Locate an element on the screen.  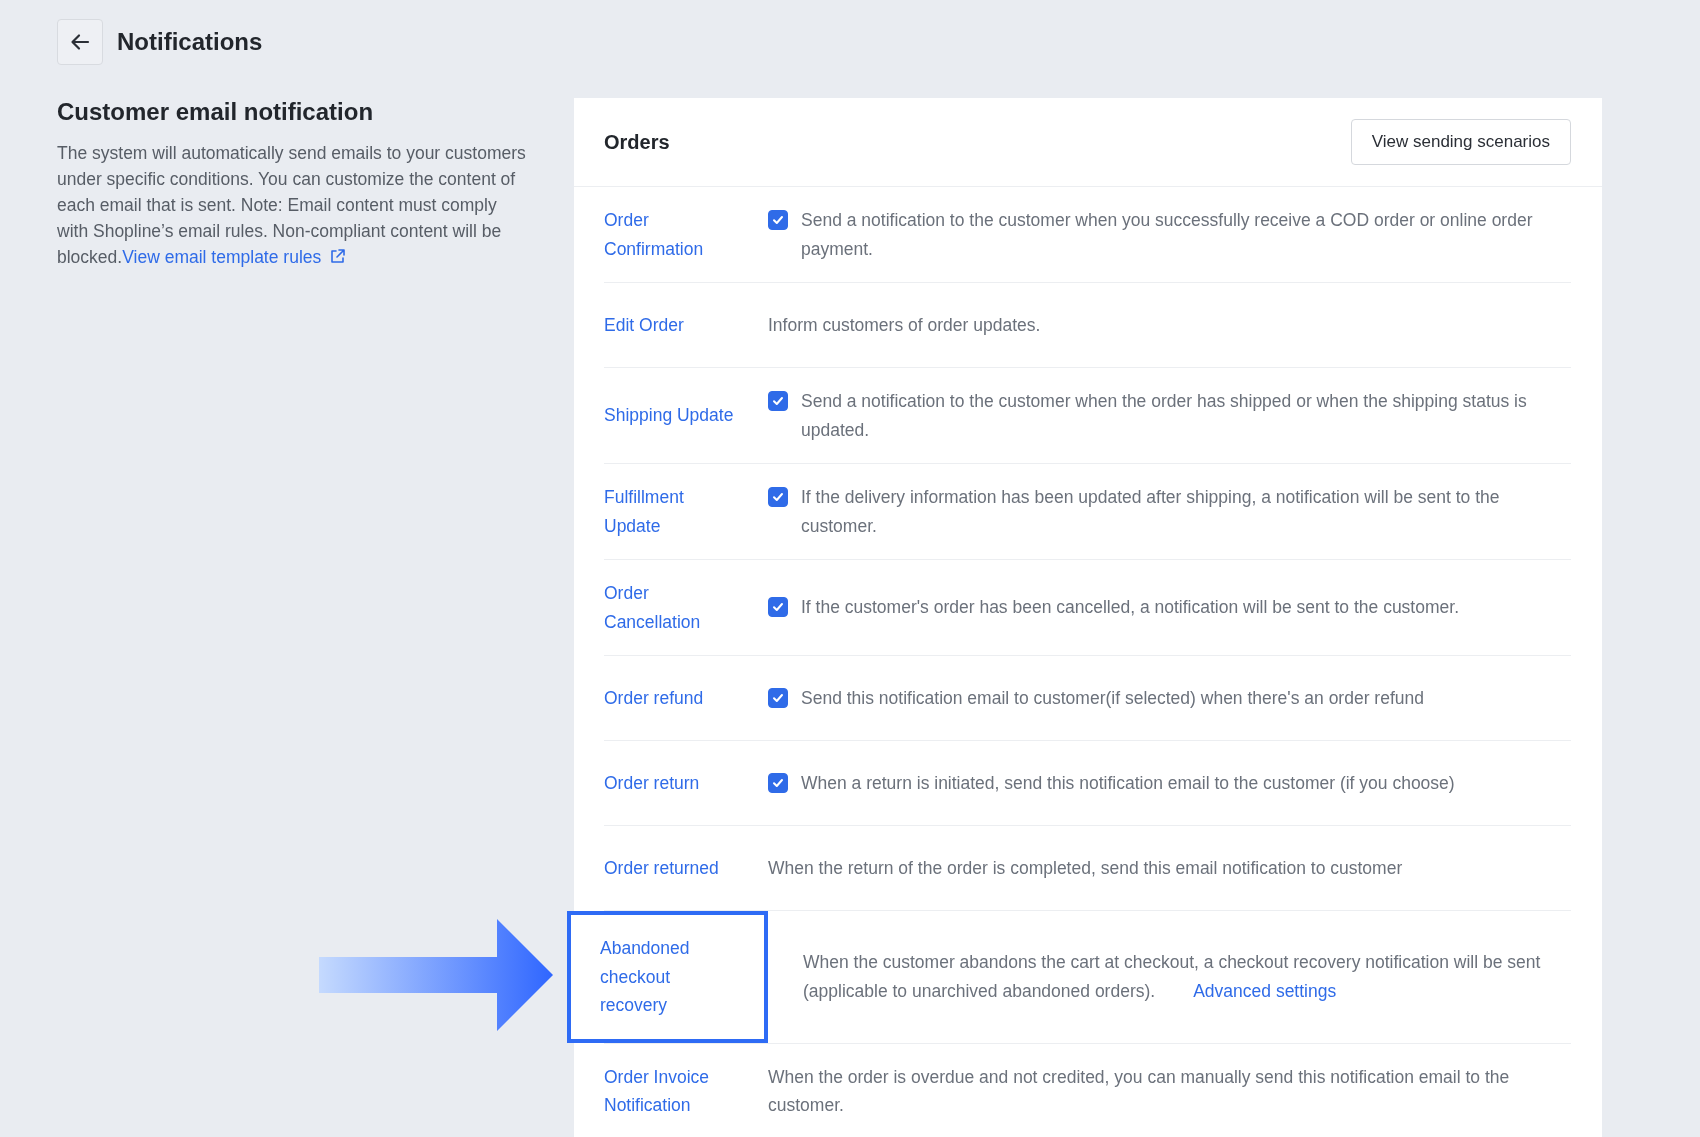
section-heading: Customer email notification is located at coordinates (216, 112).